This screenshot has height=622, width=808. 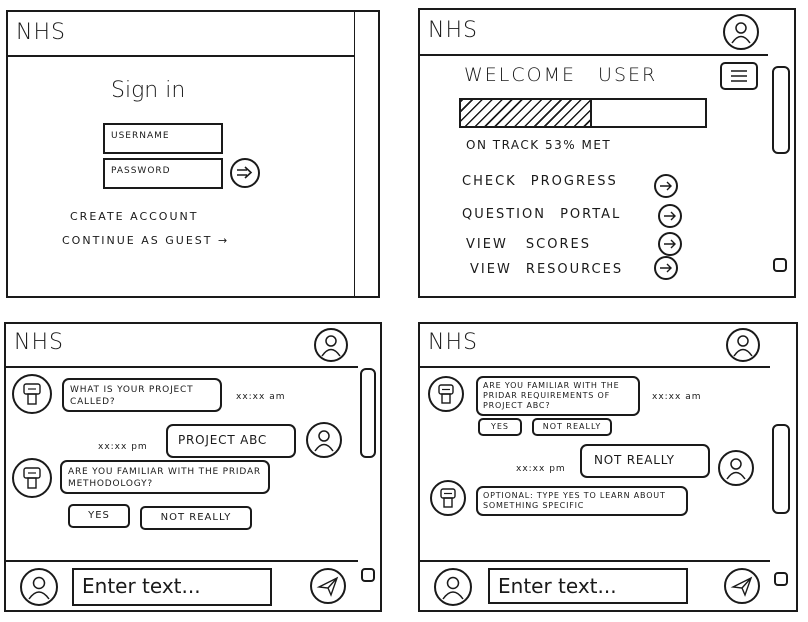 What do you see at coordinates (645, 461) in the screenshot?
I see `user-message: NOT REALLY` at bounding box center [645, 461].